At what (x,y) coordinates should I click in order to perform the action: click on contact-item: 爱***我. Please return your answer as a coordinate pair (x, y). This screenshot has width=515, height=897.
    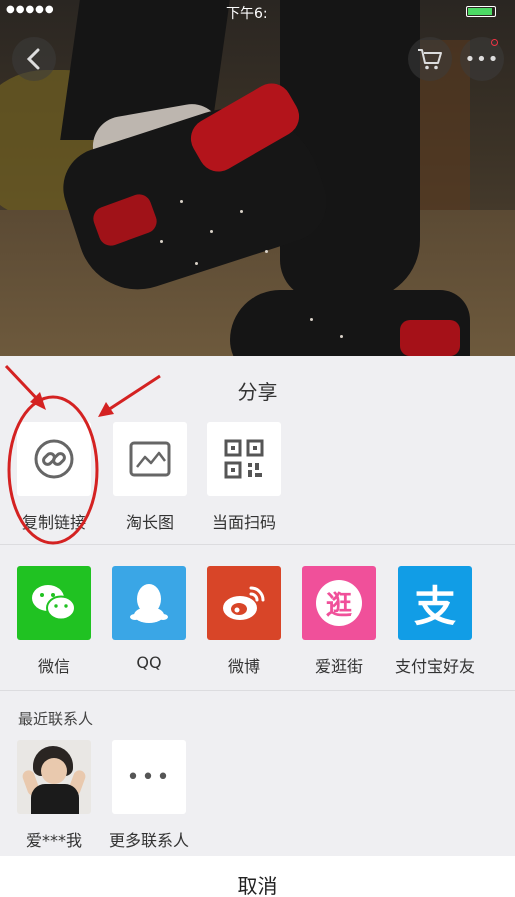
    Looking at the image, I should click on (54, 795).